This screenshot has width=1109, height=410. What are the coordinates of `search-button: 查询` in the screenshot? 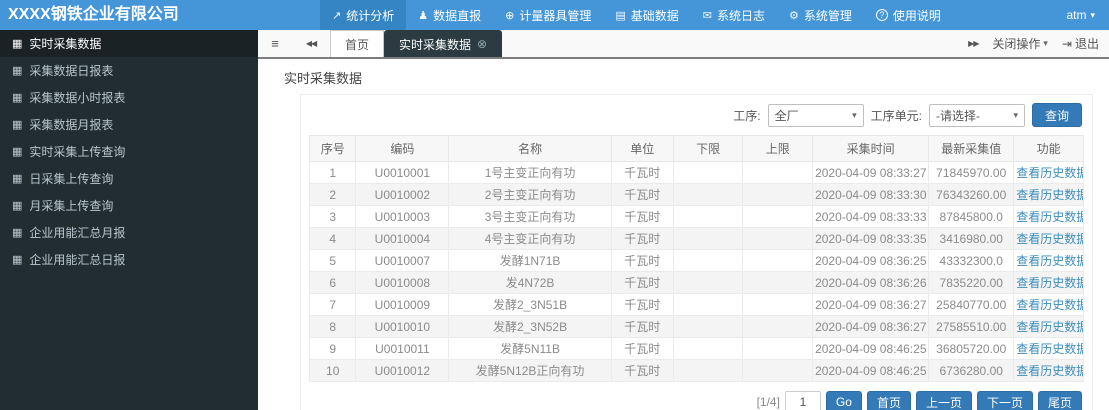 It's located at (1056, 115).